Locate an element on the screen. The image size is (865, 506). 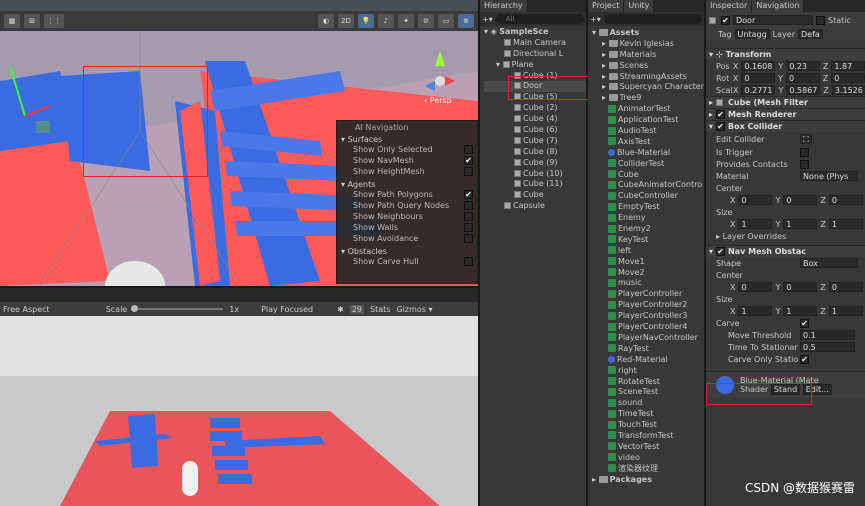
project-file: TransformTest is located at coordinates (648, 436).